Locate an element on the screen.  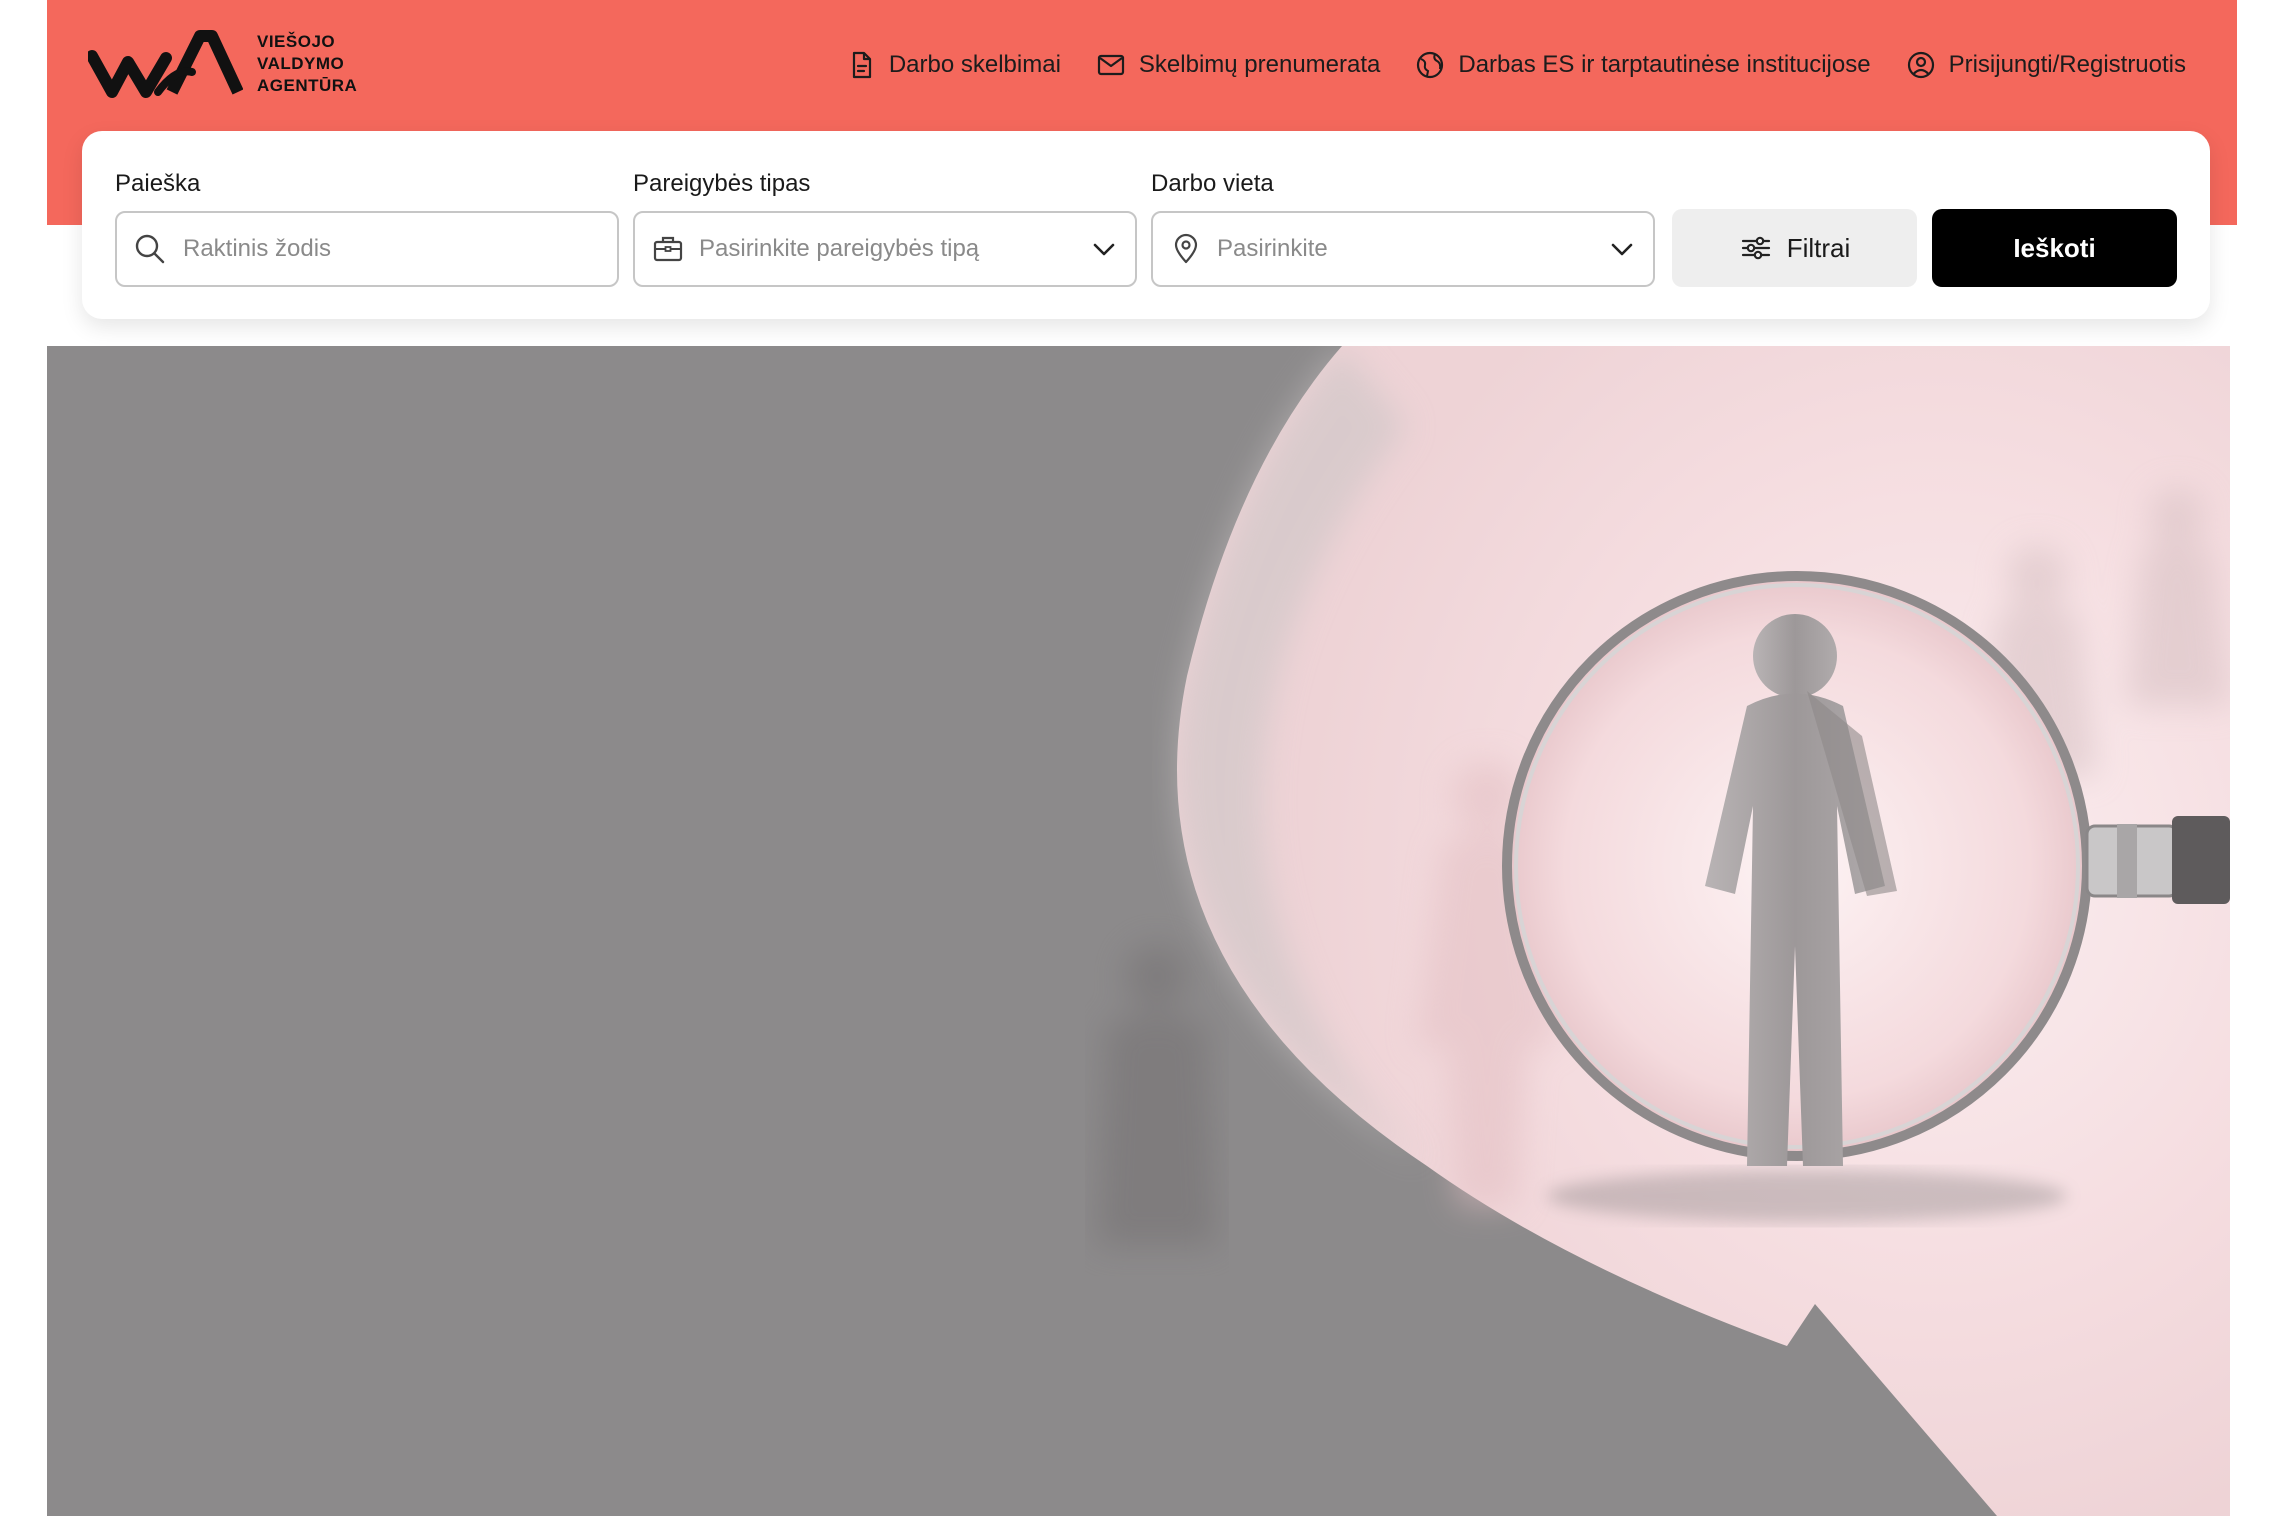
envelope-icon is located at coordinates (1111, 65).